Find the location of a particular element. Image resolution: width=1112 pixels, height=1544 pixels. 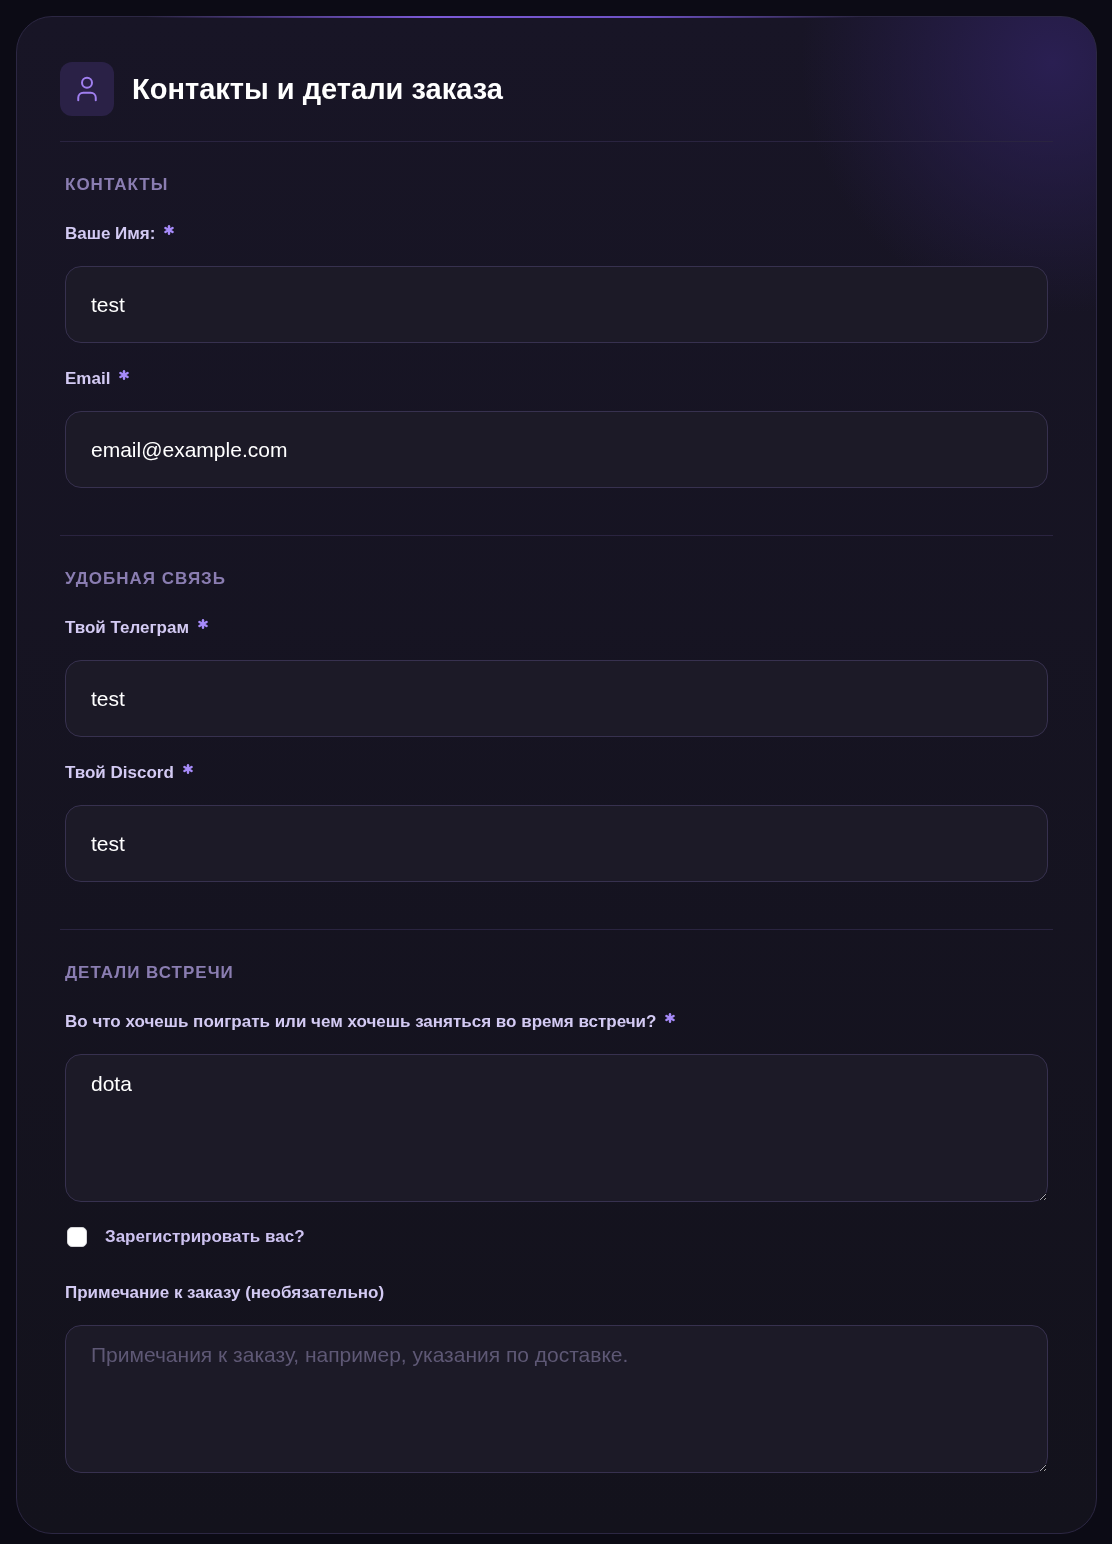

section-title: УДОБНАЯ СВЯЗЬ is located at coordinates (146, 579).